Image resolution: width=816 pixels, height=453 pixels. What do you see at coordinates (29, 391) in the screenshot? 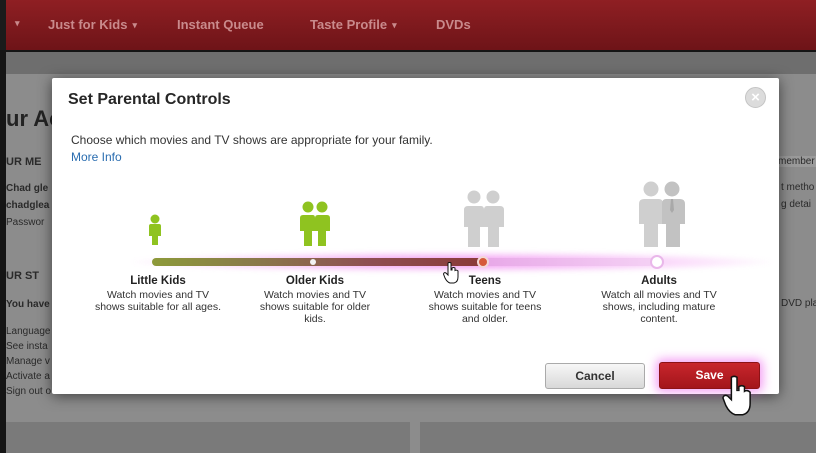
I see `background-link: Sign out o` at bounding box center [29, 391].